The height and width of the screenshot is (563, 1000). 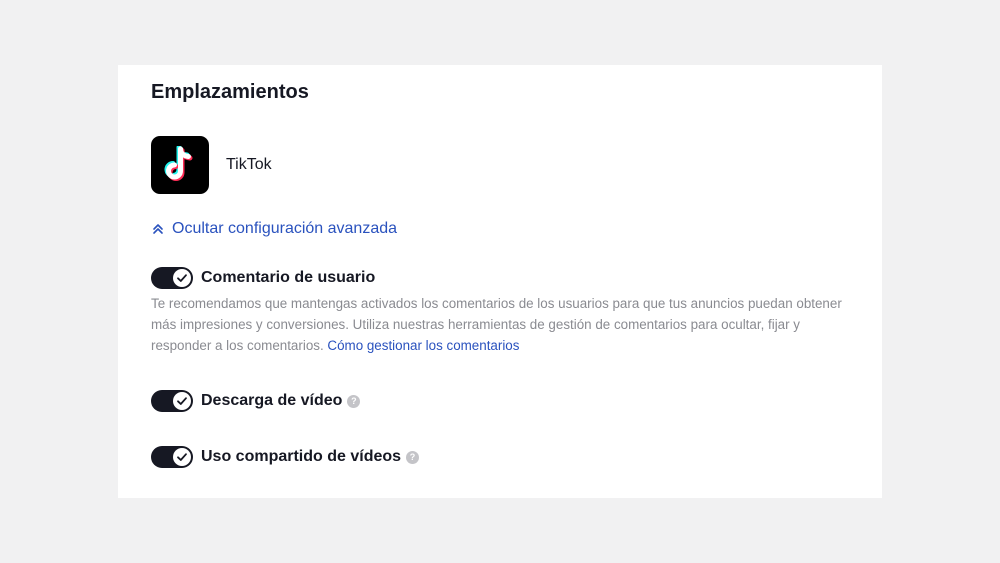 I want to click on video-download-toggle, so click(x=172, y=401).